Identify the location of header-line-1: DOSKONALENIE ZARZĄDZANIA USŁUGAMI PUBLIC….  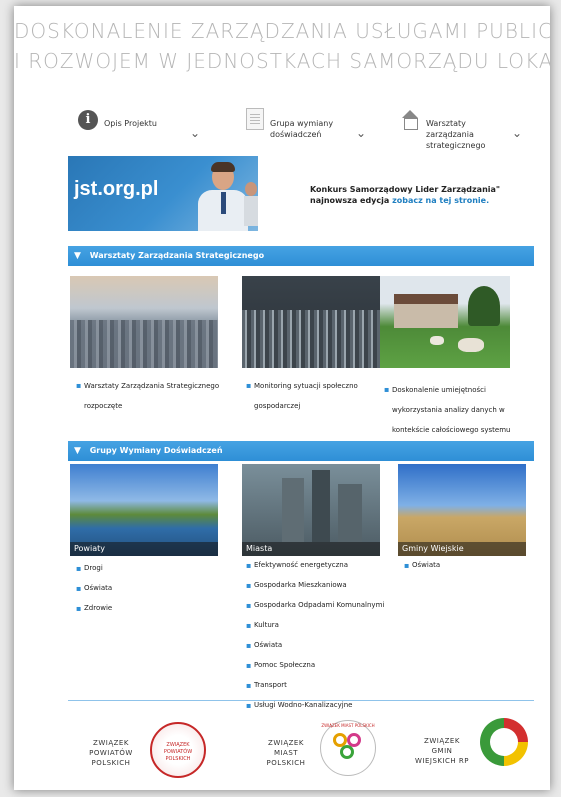
(282, 31).